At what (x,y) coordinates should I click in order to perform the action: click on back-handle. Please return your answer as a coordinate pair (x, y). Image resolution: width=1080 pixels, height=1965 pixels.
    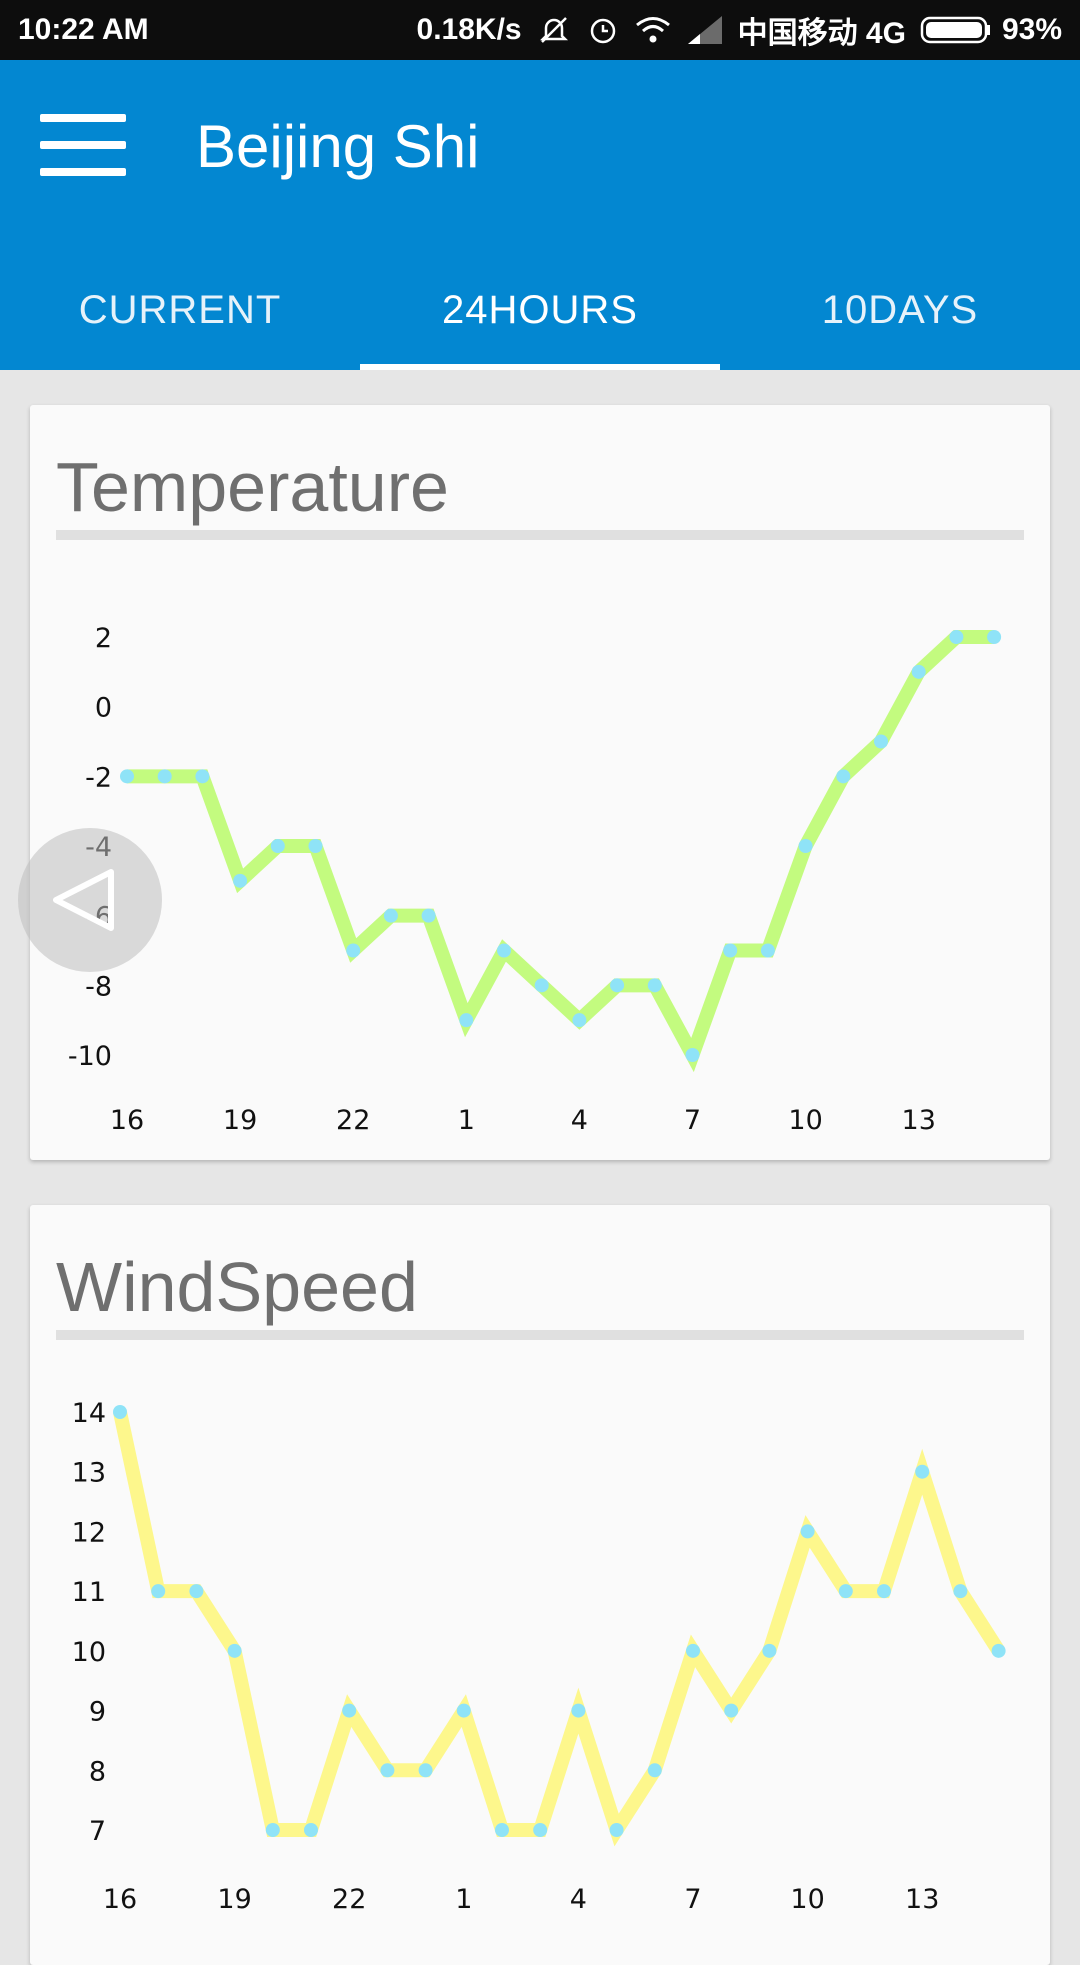
    Looking at the image, I should click on (90, 900).